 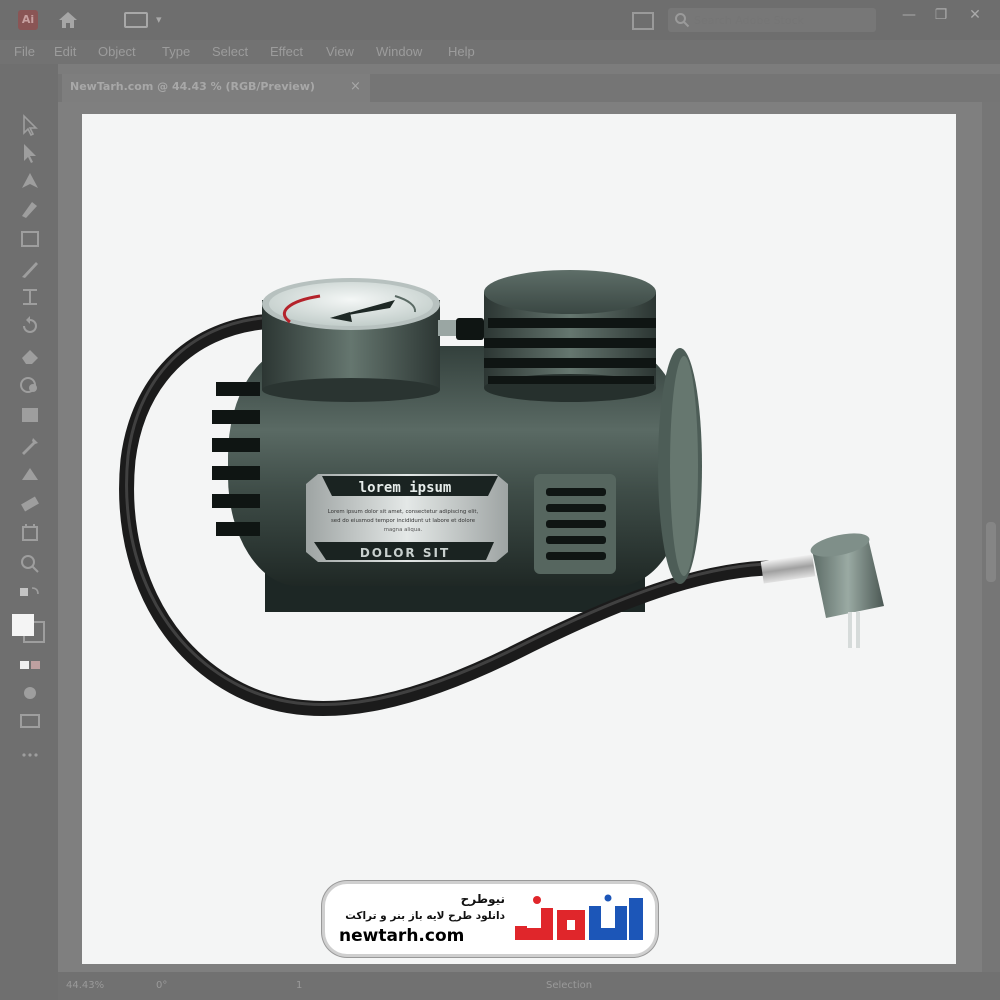 What do you see at coordinates (85, 985) in the screenshot?
I see `zoom-level: 44.43%` at bounding box center [85, 985].